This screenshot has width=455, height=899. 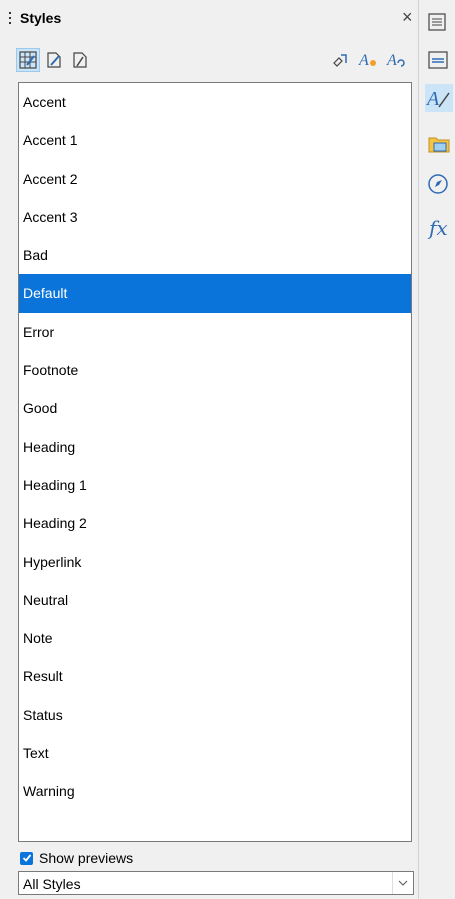 I want to click on style-list-item: Heading 1, so click(x=215, y=485).